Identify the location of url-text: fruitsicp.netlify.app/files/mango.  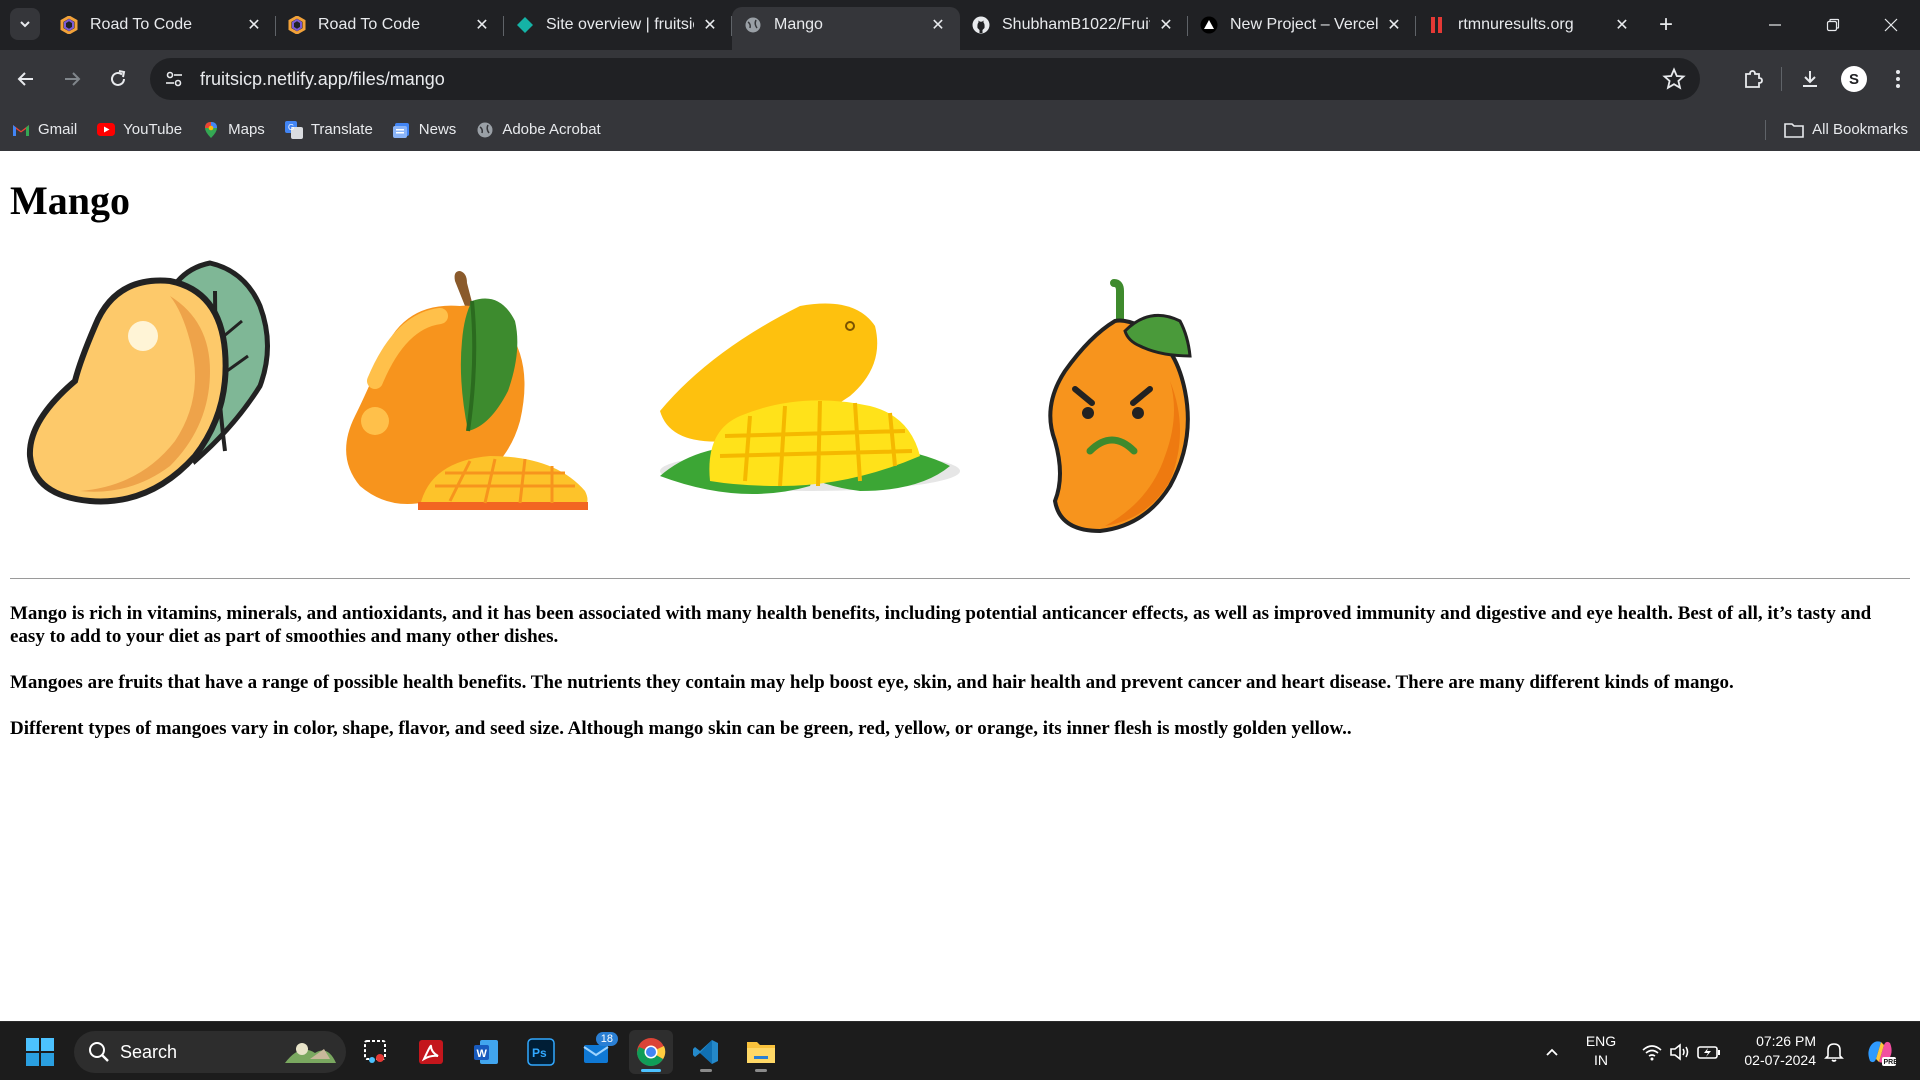
(322, 79).